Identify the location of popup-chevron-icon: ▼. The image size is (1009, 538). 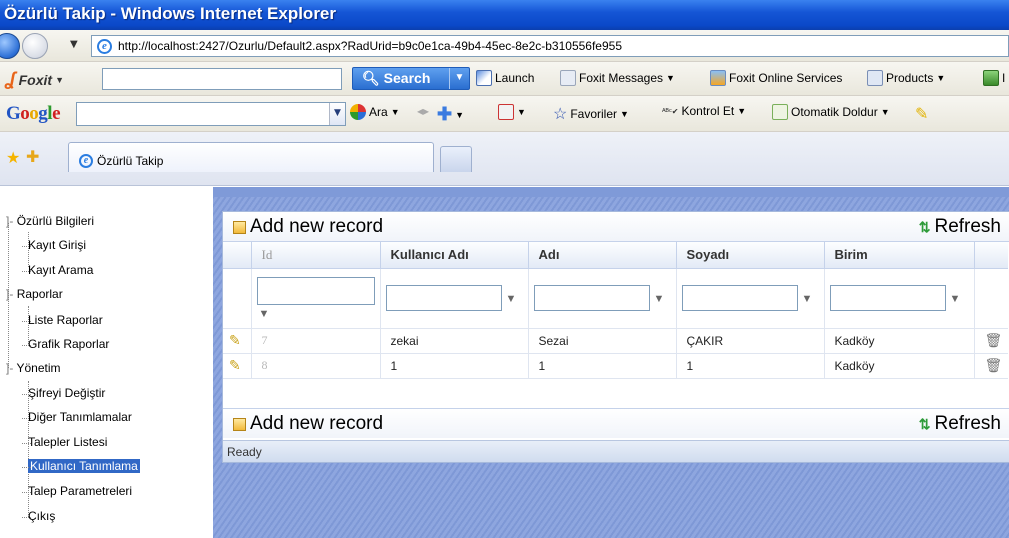
(521, 112).